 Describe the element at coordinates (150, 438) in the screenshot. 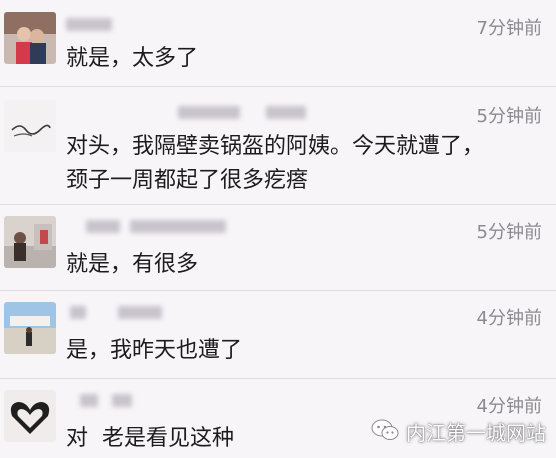

I see `comment-text: 对 老是看见这种` at that location.